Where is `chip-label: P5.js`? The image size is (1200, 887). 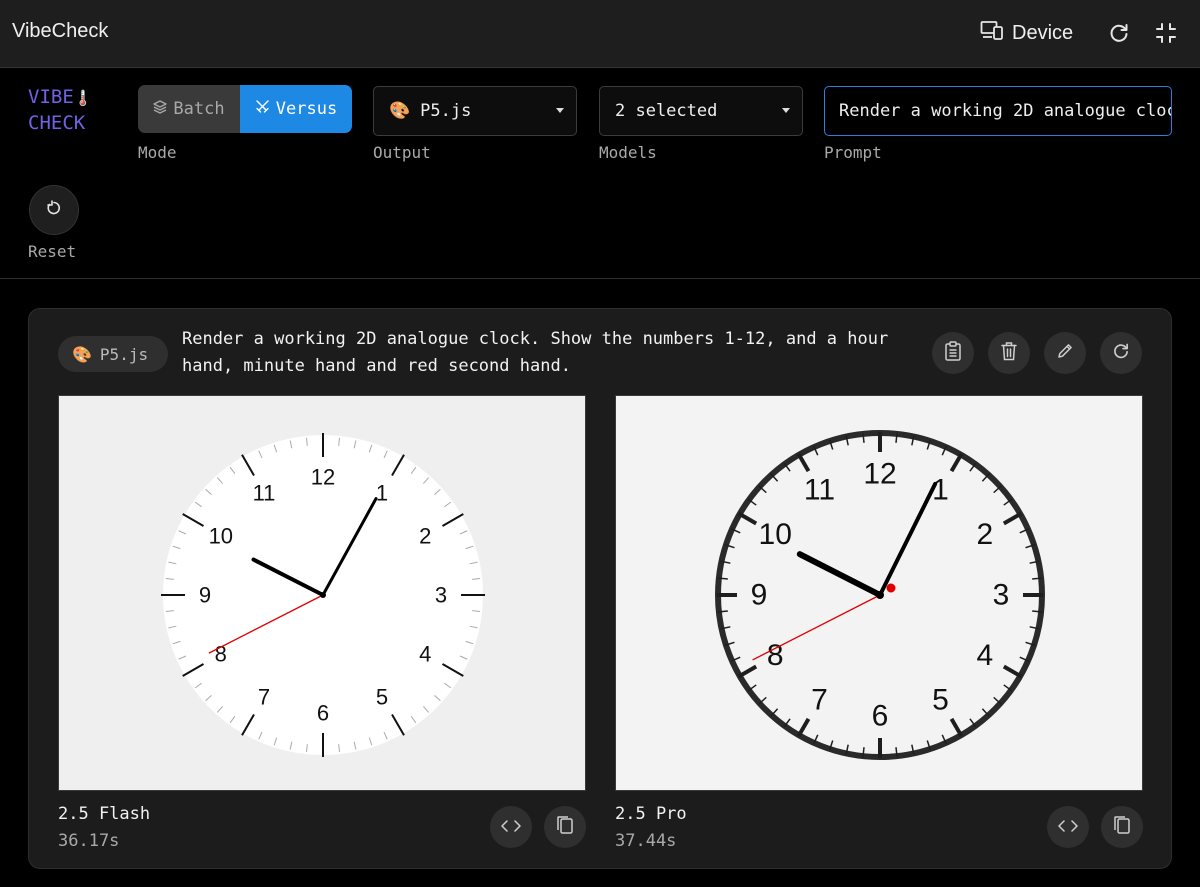
chip-label: P5.js is located at coordinates (124, 354).